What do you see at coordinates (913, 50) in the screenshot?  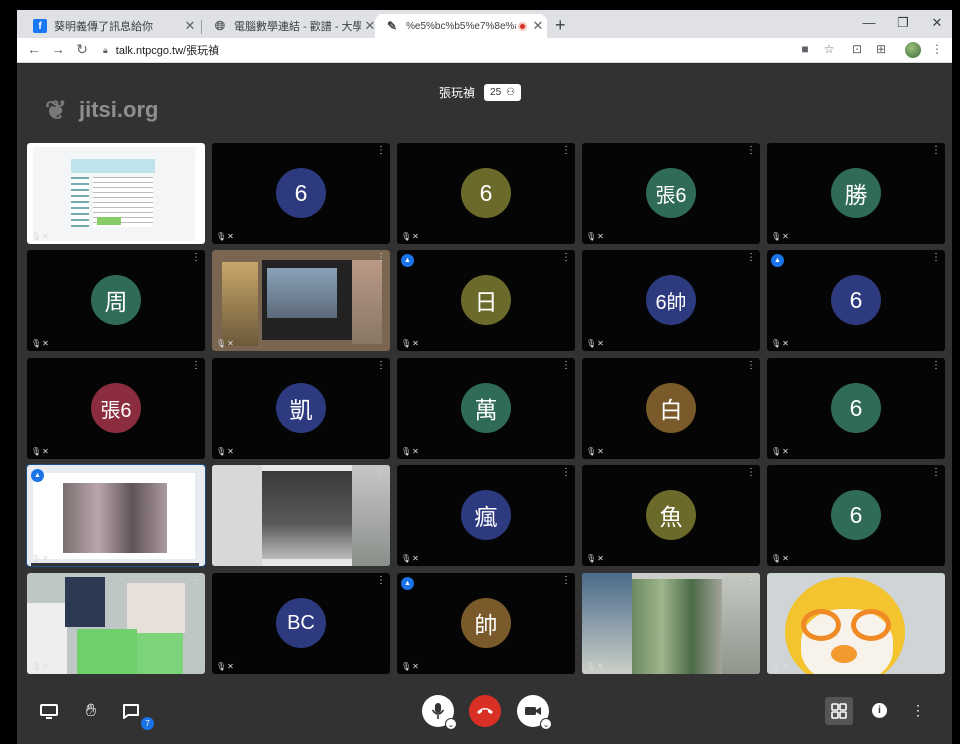 I see `profile-avatar` at bounding box center [913, 50].